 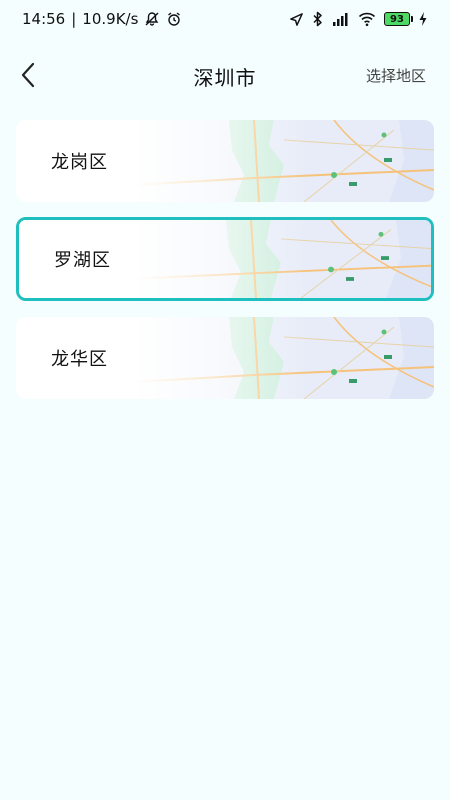 I want to click on charging-icon, so click(x=423, y=19).